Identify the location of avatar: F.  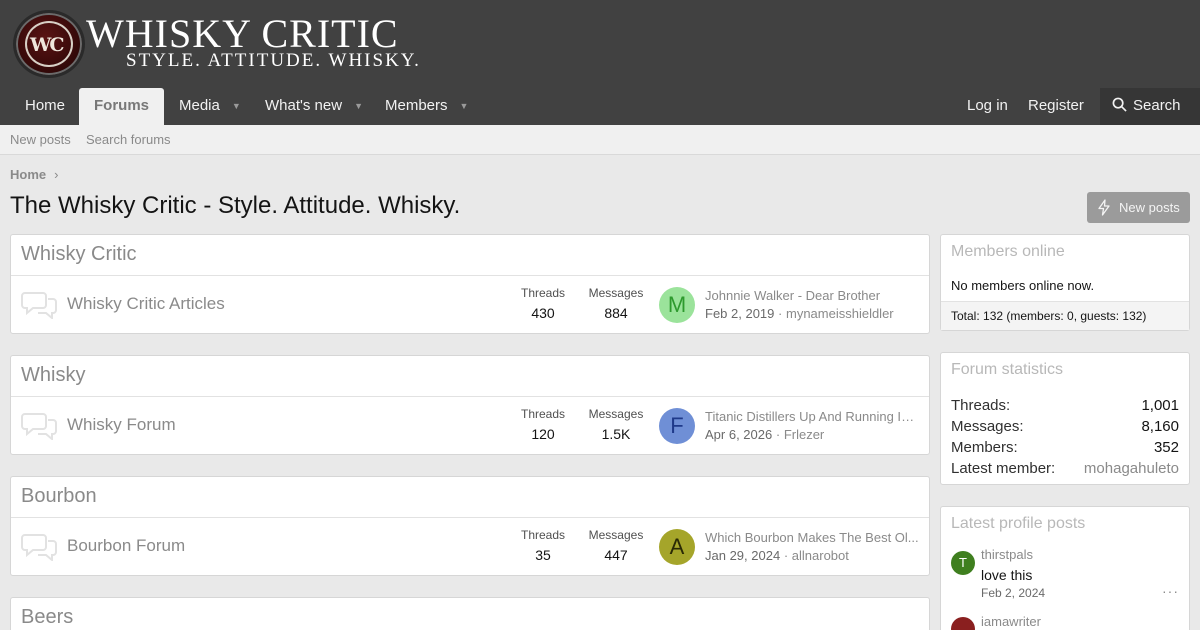
(677, 426).